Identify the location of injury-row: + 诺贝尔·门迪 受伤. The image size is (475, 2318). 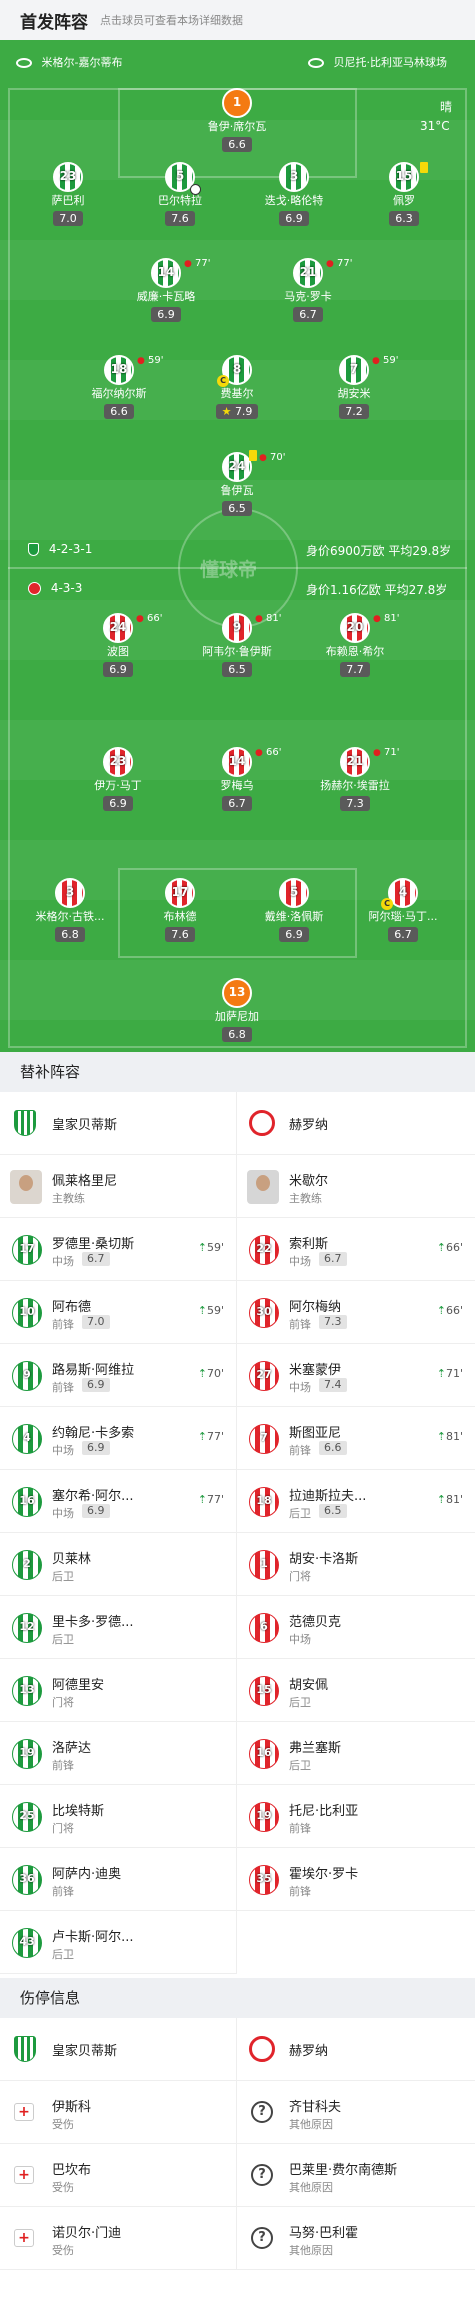
(118, 2238).